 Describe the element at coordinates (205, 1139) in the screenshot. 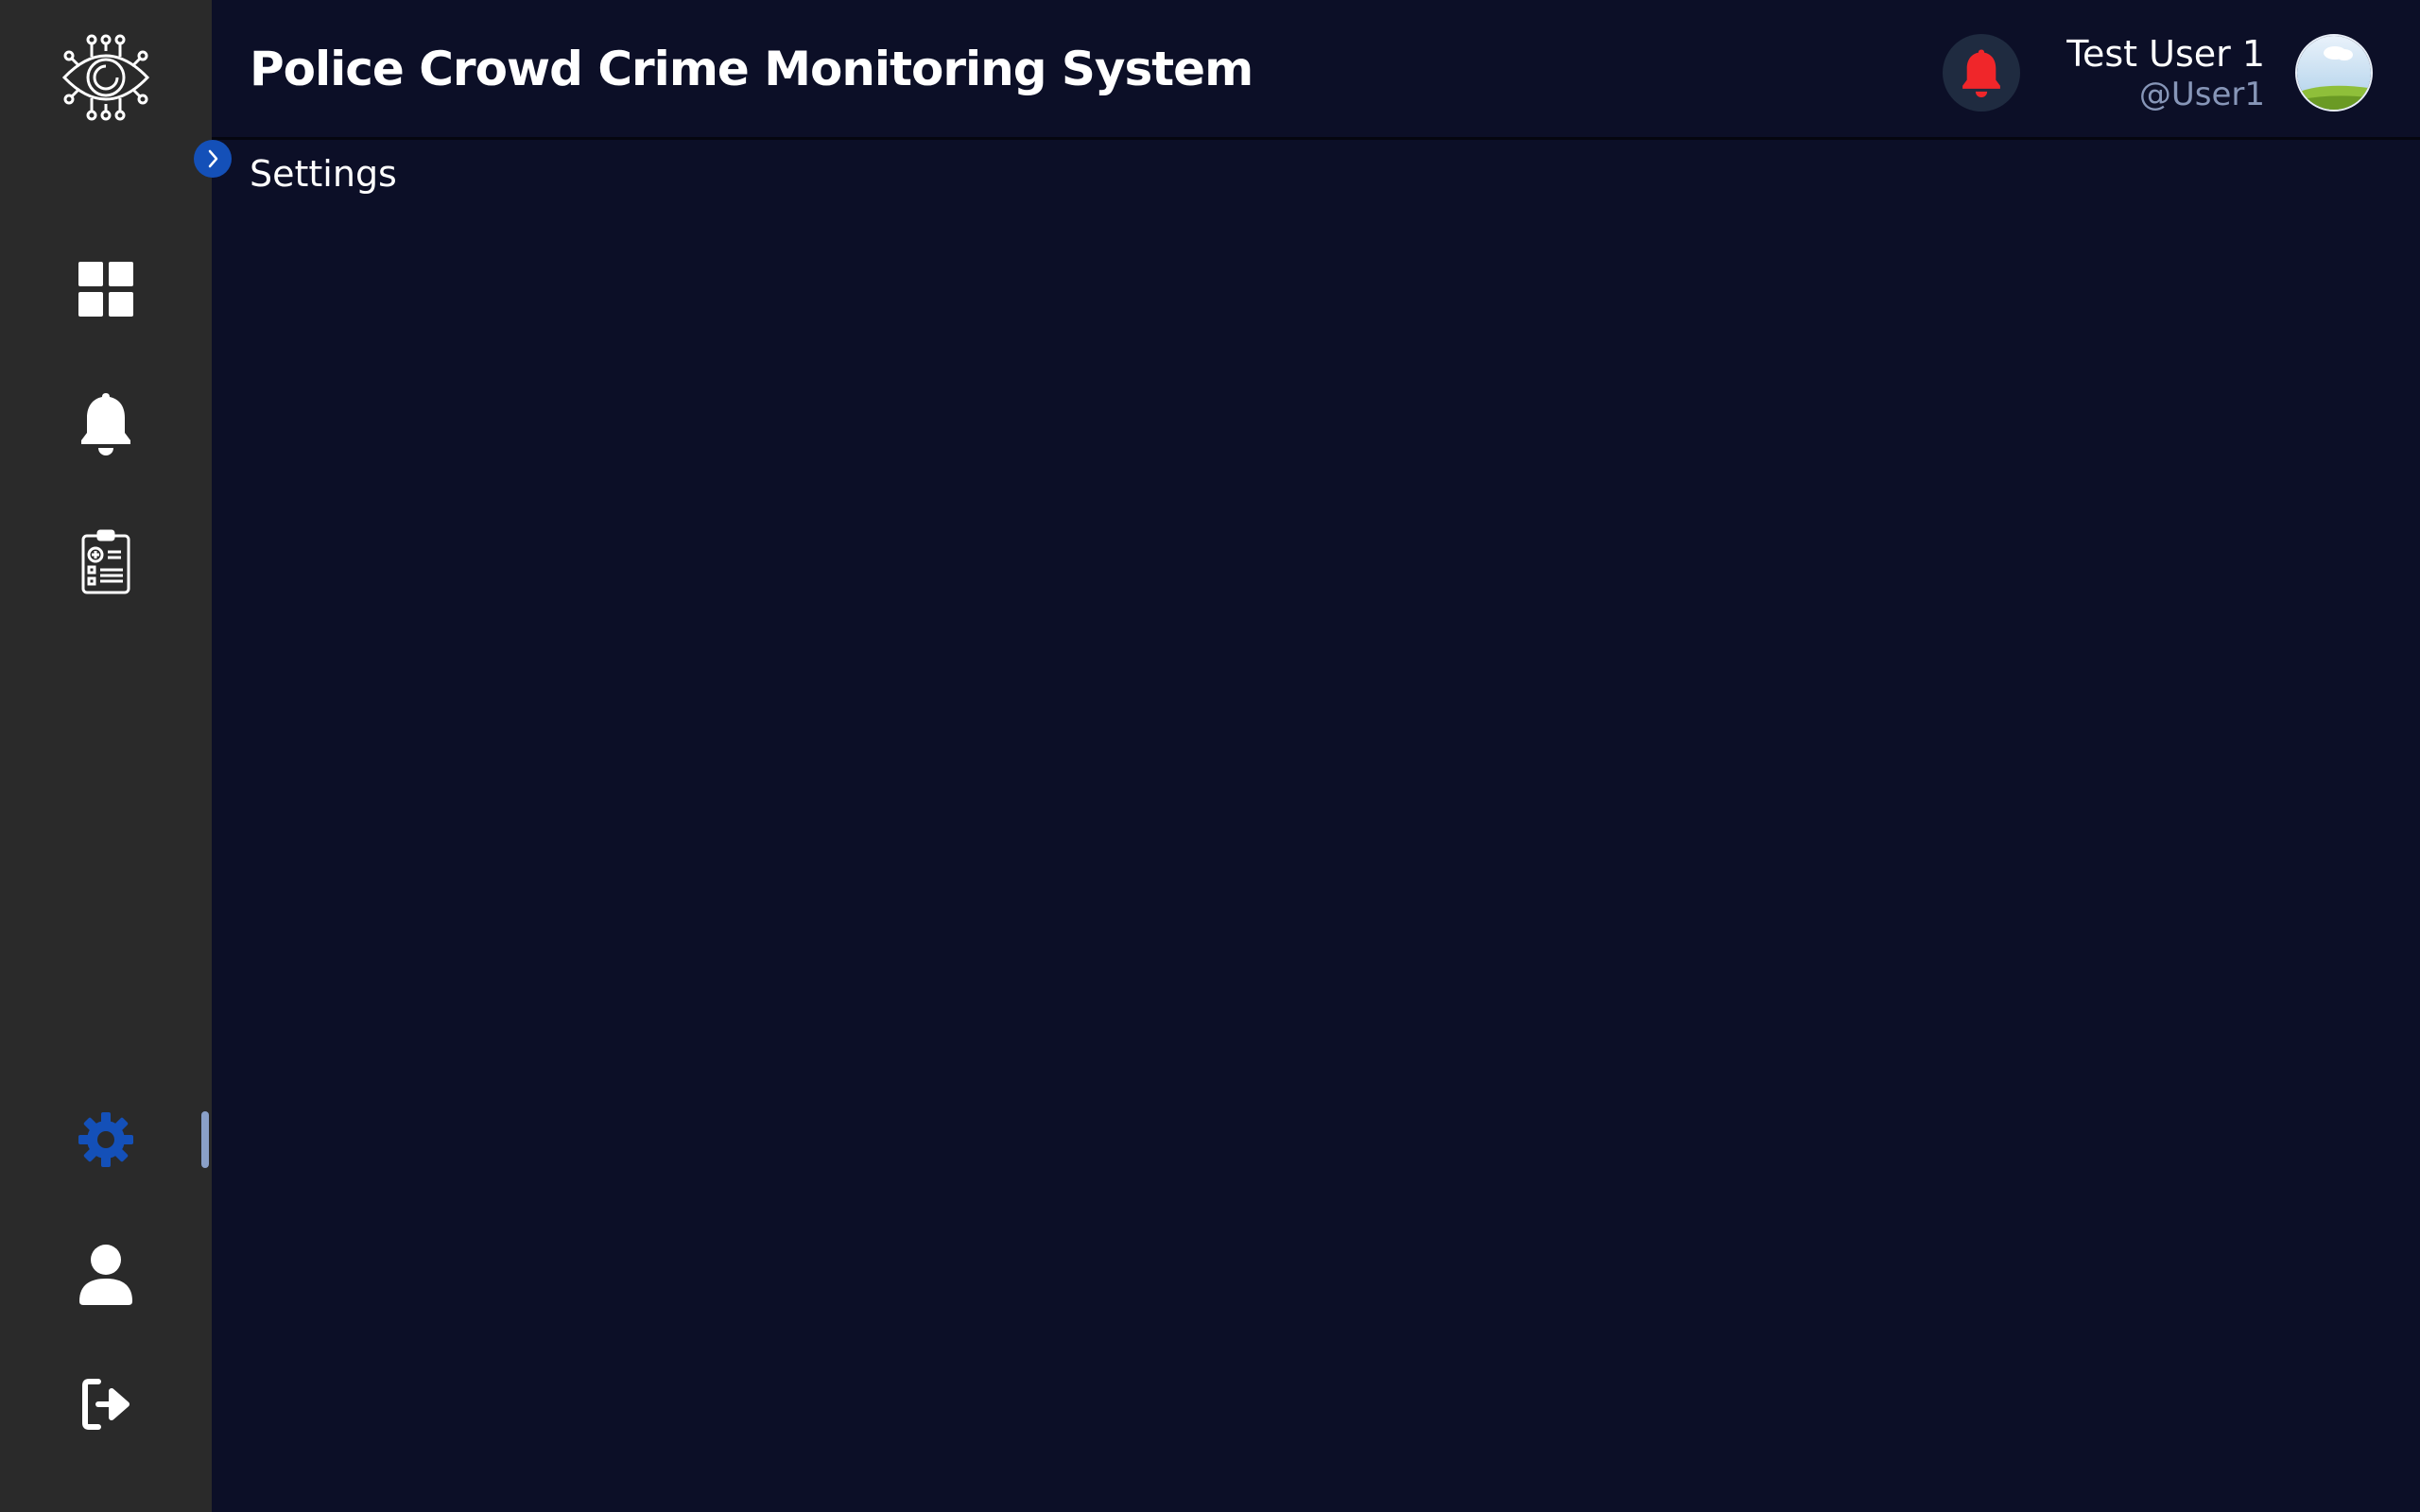

I see `active-indicator` at that location.